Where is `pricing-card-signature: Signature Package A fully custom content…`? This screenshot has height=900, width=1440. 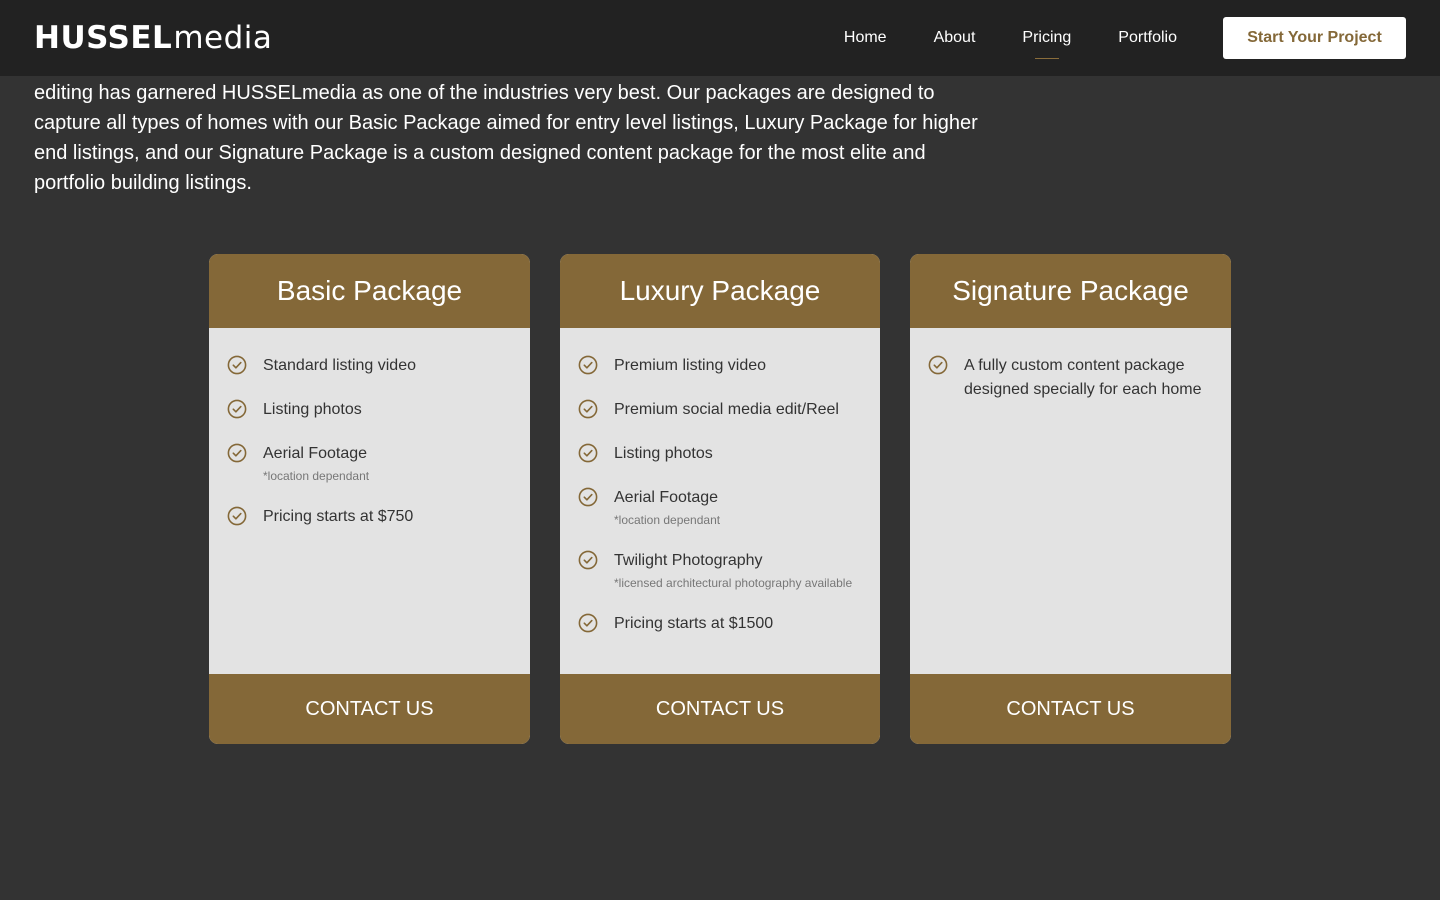 pricing-card-signature: Signature Package A fully custom content… is located at coordinates (1070, 499).